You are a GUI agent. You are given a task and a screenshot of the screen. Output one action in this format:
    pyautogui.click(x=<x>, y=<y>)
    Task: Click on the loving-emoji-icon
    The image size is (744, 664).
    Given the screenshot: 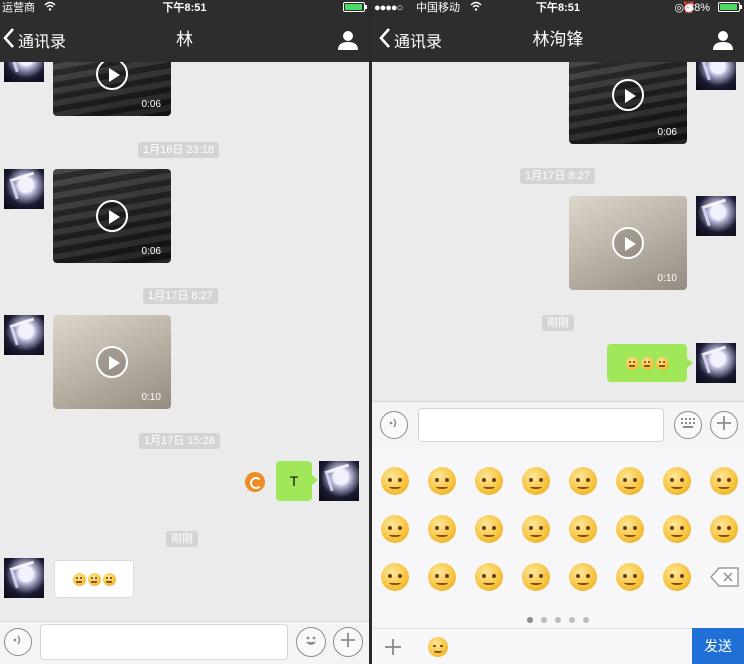 What is the action you would take?
    pyautogui.click(x=677, y=481)
    